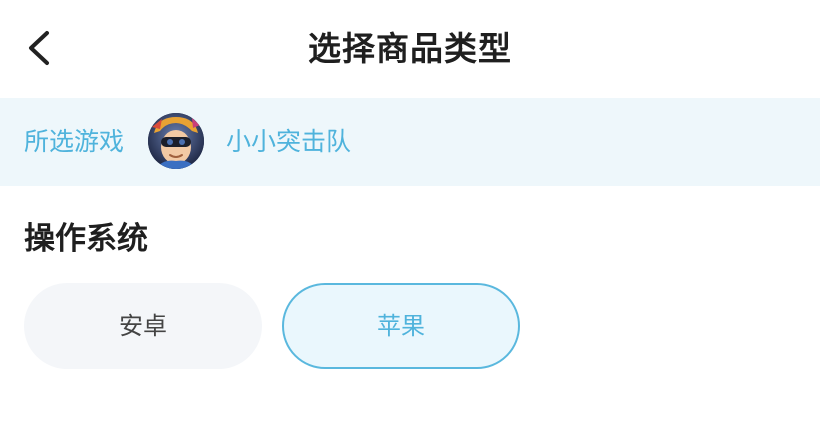  I want to click on os-section-title: 操作系统, so click(86, 239).